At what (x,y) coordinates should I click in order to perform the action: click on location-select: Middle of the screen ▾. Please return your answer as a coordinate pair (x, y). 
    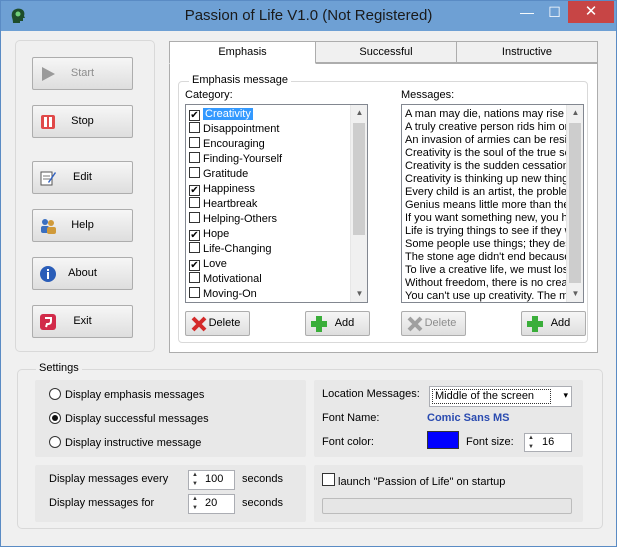
    Looking at the image, I should click on (500, 396).